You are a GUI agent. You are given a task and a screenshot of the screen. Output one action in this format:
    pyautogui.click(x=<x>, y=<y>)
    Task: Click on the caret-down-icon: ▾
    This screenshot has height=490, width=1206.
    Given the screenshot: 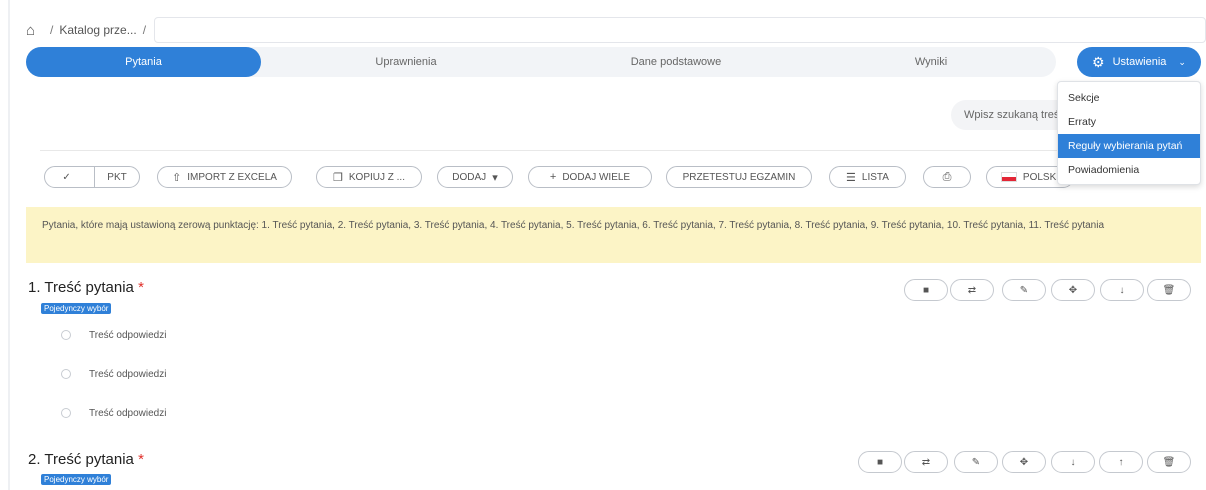 What is the action you would take?
    pyautogui.click(x=495, y=177)
    